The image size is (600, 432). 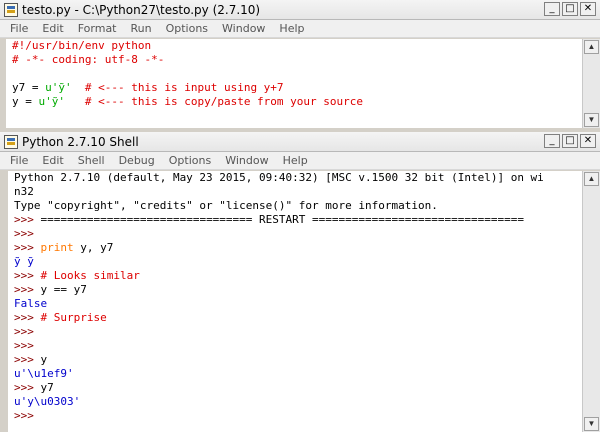 I want to click on code-token: # Looks similar, so click(x=90, y=275).